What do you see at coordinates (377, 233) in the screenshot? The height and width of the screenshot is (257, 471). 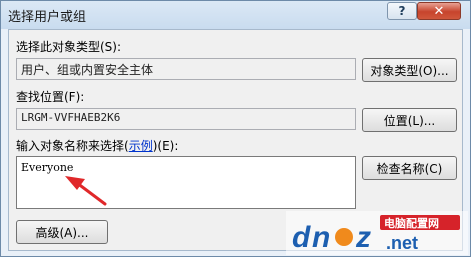 I see `site-watermark-logo: d n z 电脑配置网 .net` at bounding box center [377, 233].